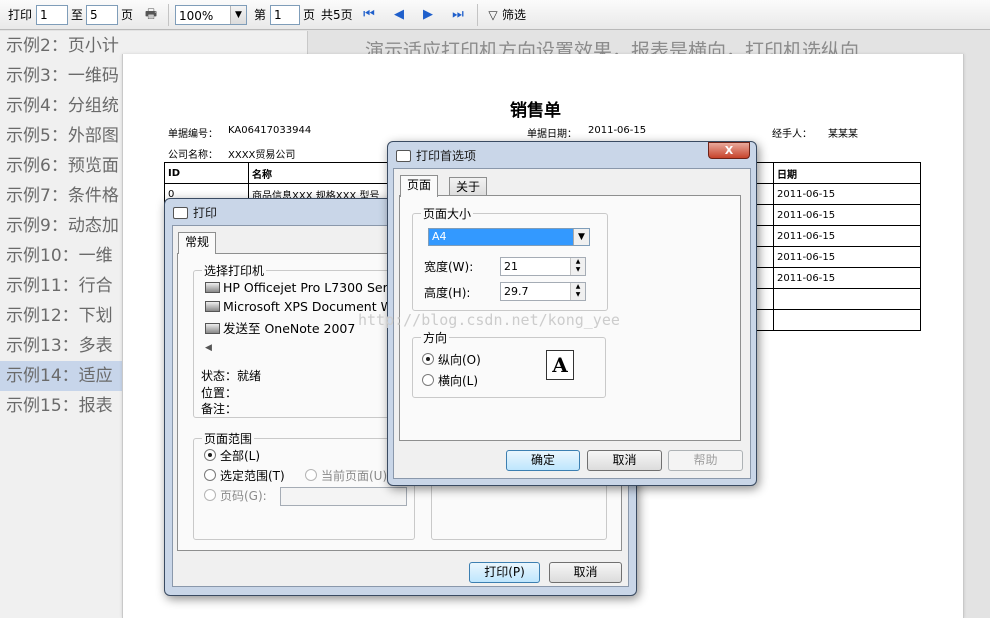 This screenshot has width=990, height=618. I want to click on printer-name: 发送至 OneNote 2007, so click(289, 328).